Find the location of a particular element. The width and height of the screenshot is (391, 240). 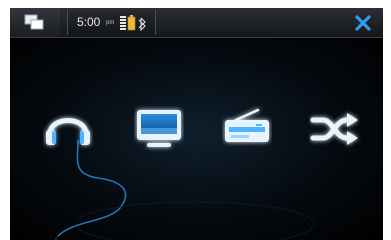

status-area: 5:00 pm is located at coordinates (111, 22).